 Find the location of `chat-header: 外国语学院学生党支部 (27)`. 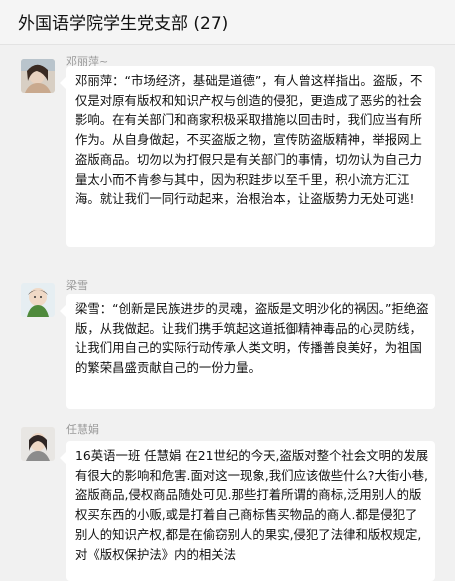

chat-header: 外国语学院学生党支部 (27) is located at coordinates (227, 22).